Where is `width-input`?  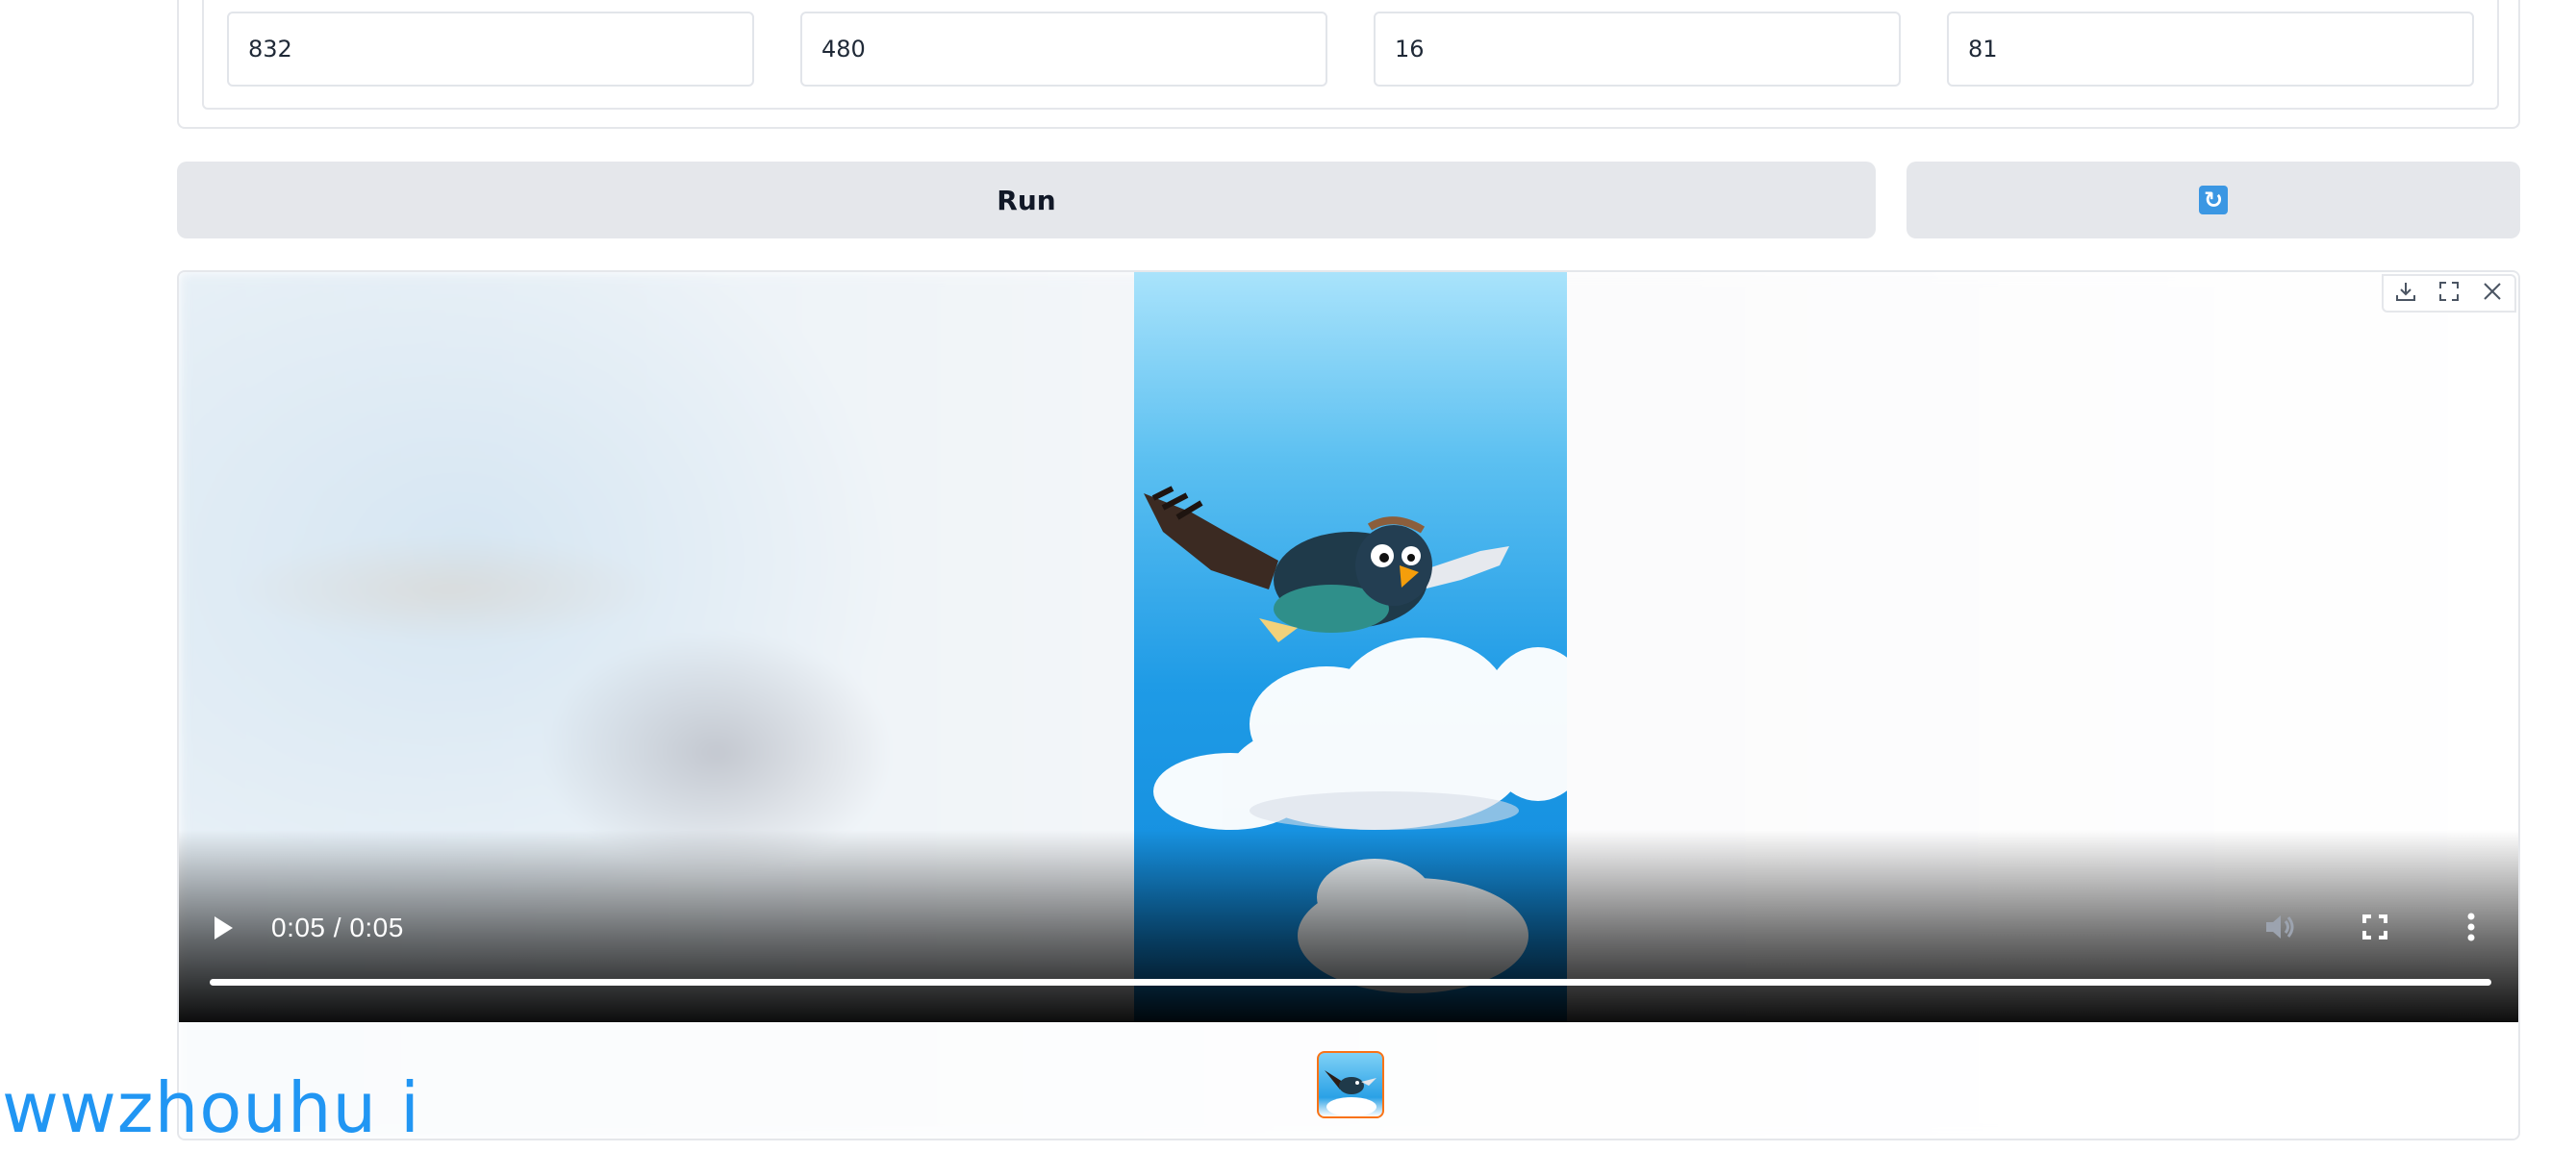 width-input is located at coordinates (490, 49).